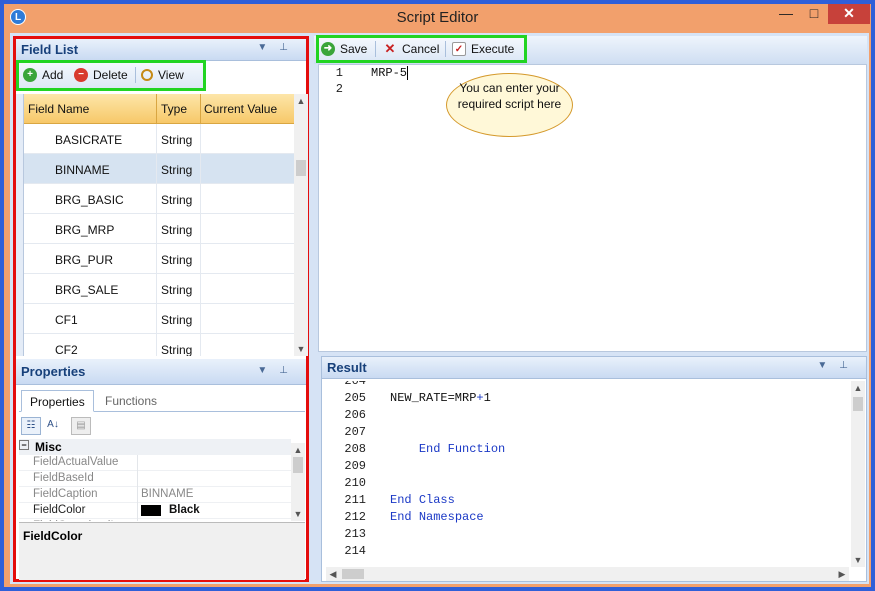 The width and height of the screenshot is (875, 591). What do you see at coordinates (786, 14) in the screenshot?
I see `minimize-button: —` at bounding box center [786, 14].